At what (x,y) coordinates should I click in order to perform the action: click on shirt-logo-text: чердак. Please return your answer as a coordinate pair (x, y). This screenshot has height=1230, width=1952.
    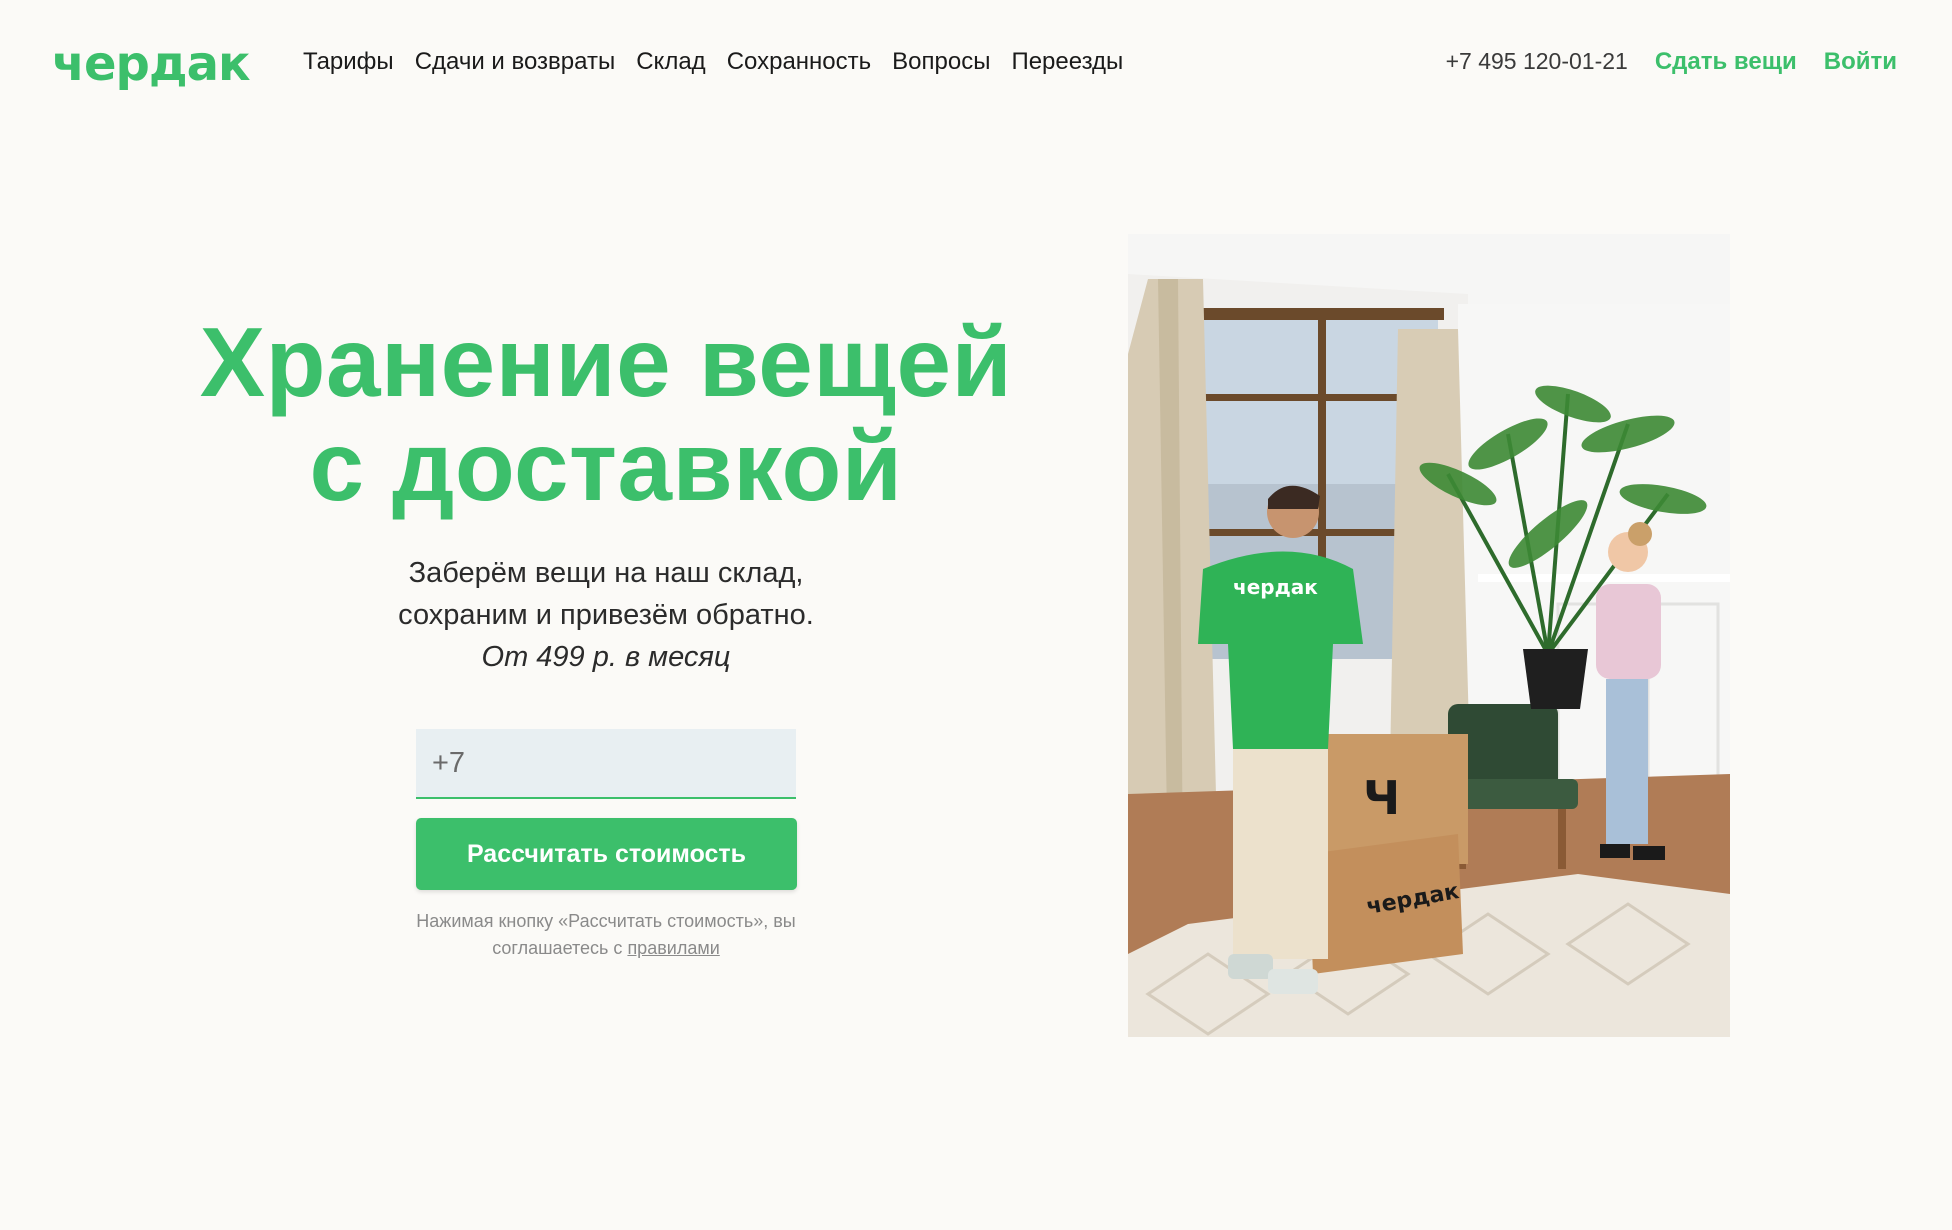
    Looking at the image, I should click on (1275, 587).